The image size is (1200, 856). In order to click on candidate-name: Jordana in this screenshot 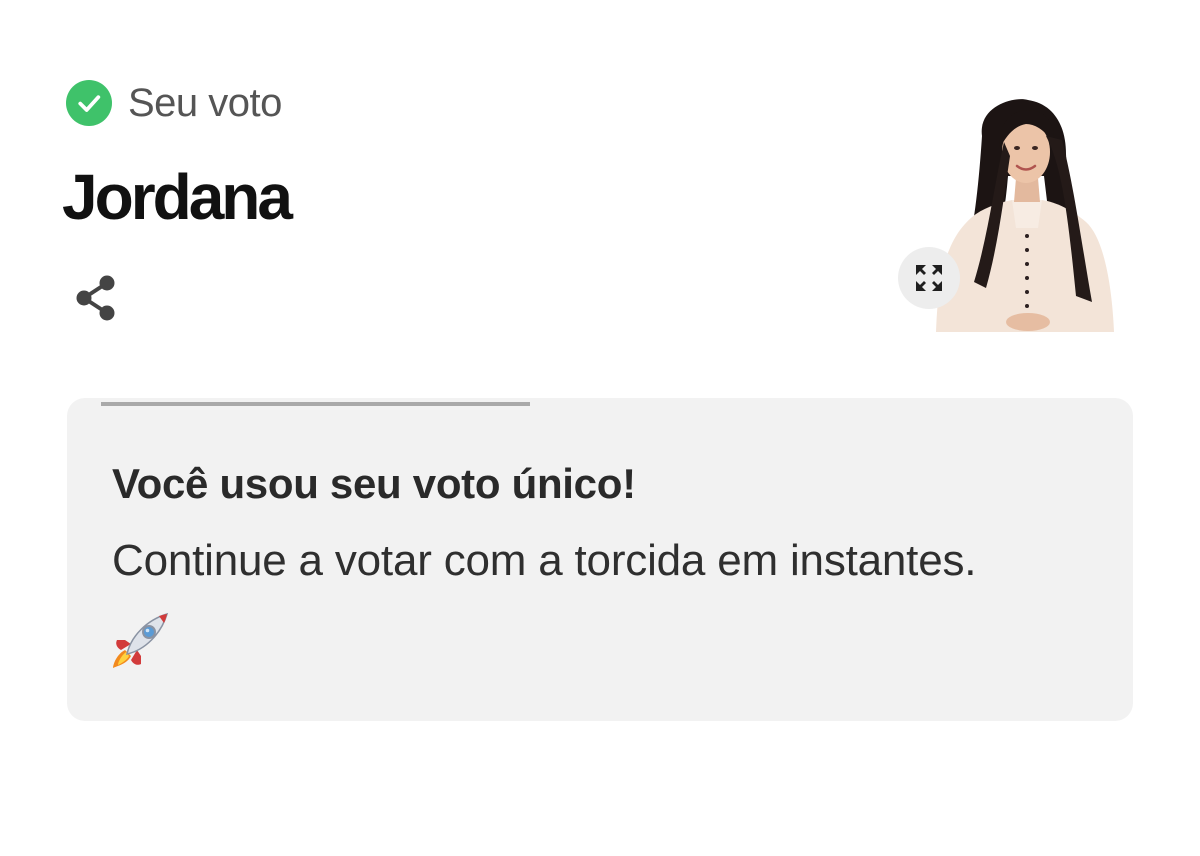, I will do `click(177, 197)`.